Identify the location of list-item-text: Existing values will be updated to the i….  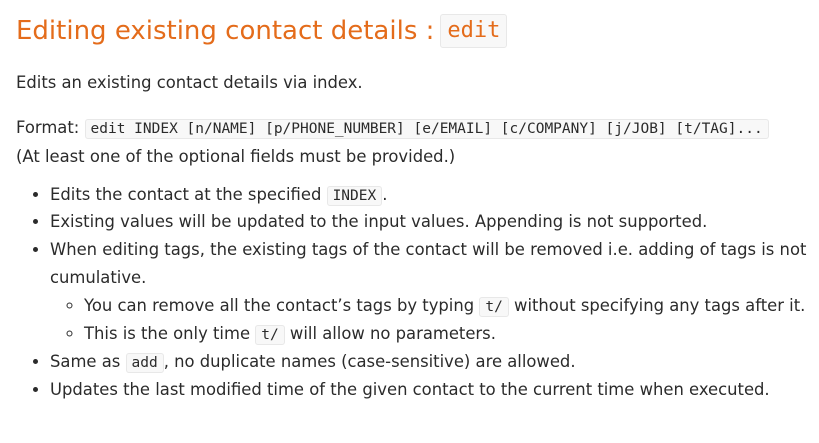
(379, 222).